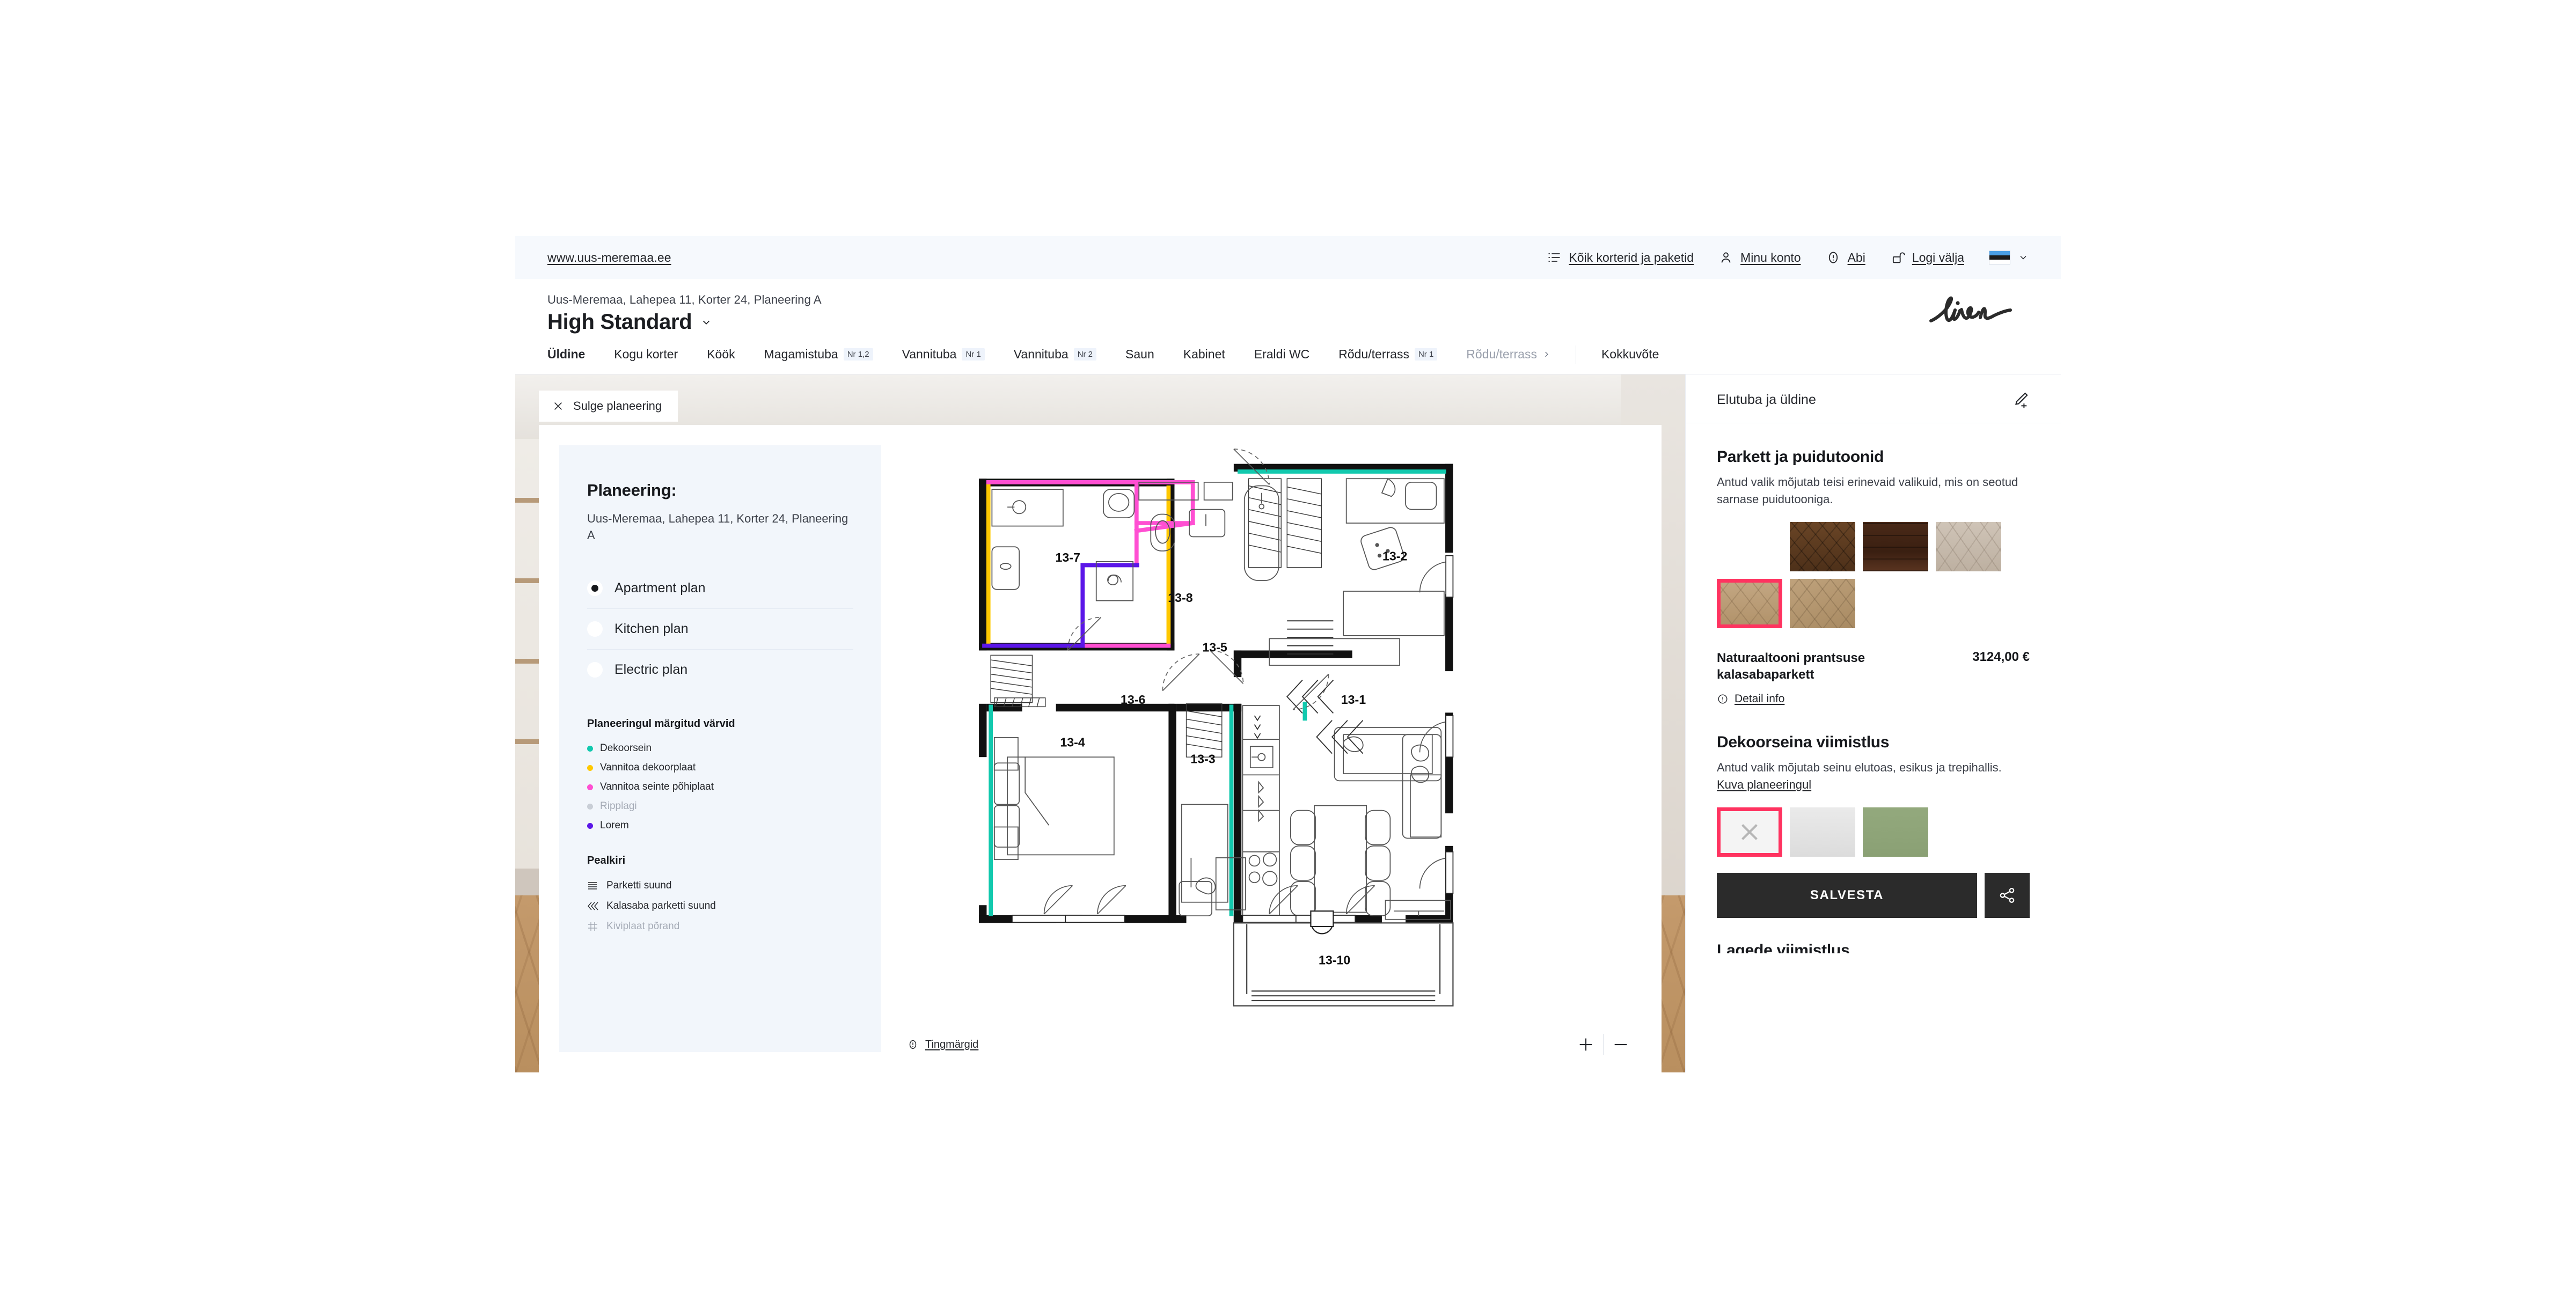 Image resolution: width=2576 pixels, height=1309 pixels. I want to click on decorwall-option-none, so click(1749, 832).